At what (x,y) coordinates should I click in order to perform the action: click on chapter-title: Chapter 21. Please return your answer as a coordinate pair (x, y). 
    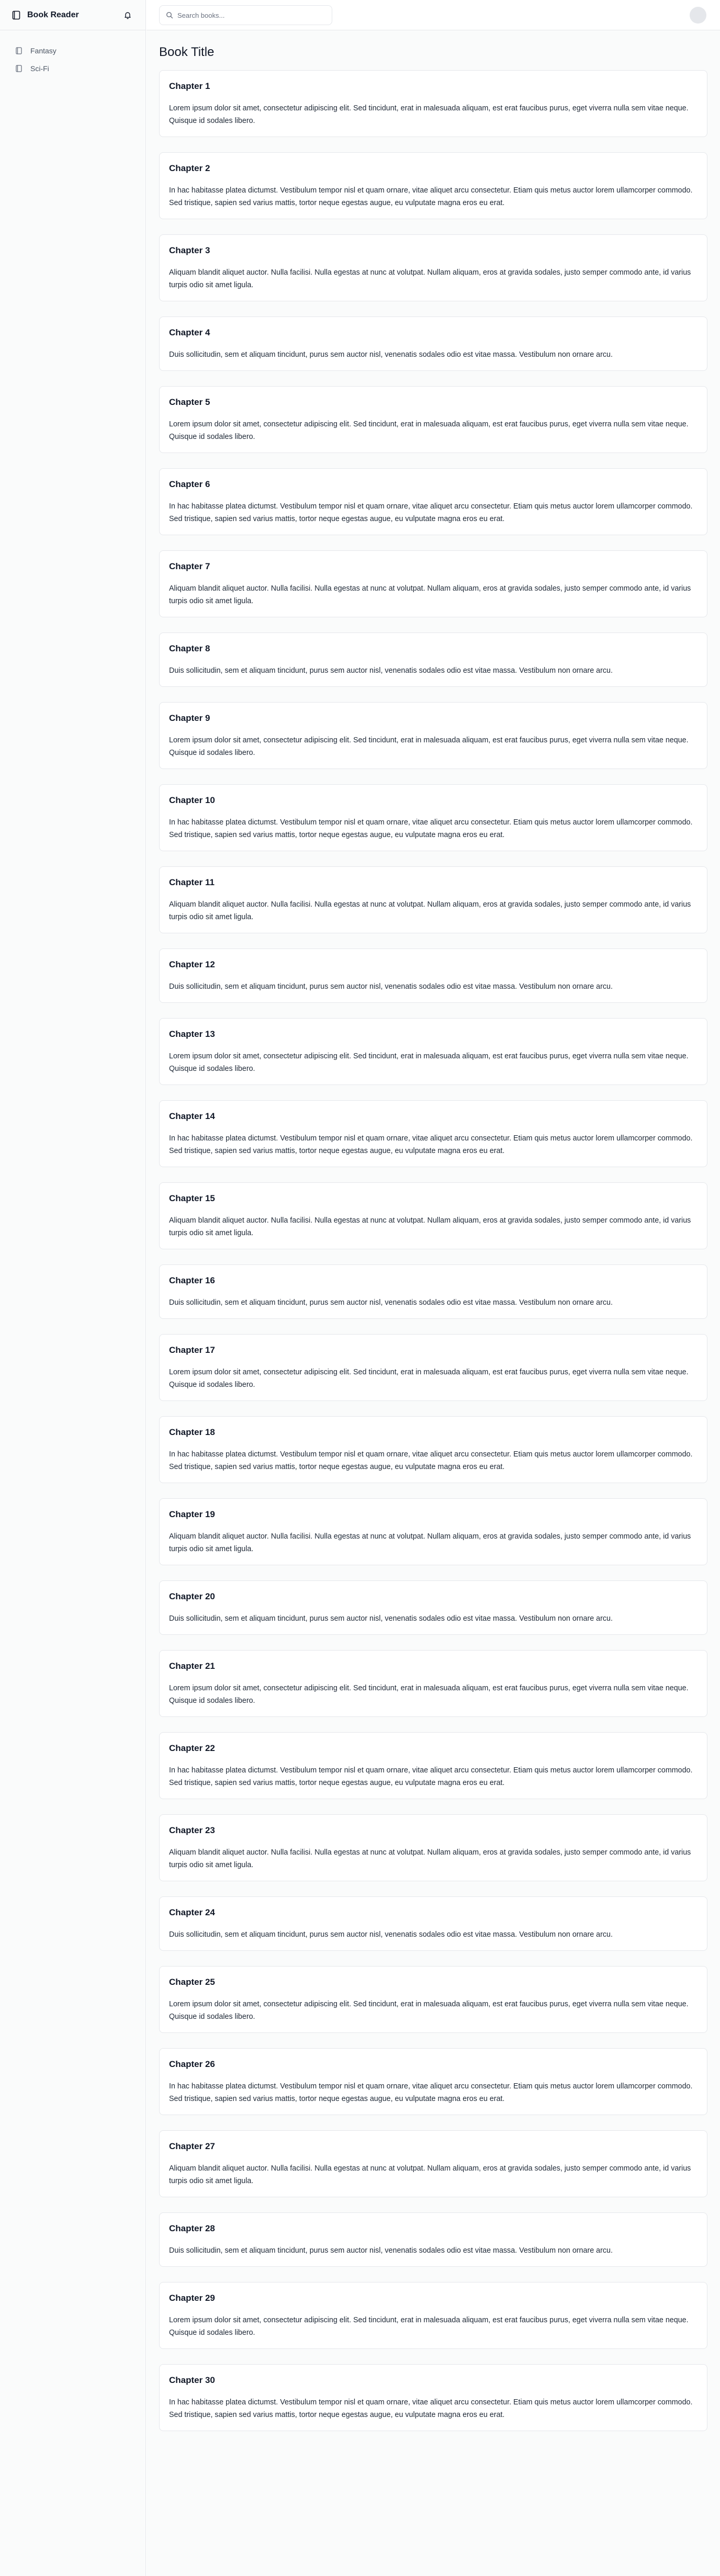
    Looking at the image, I should click on (192, 1666).